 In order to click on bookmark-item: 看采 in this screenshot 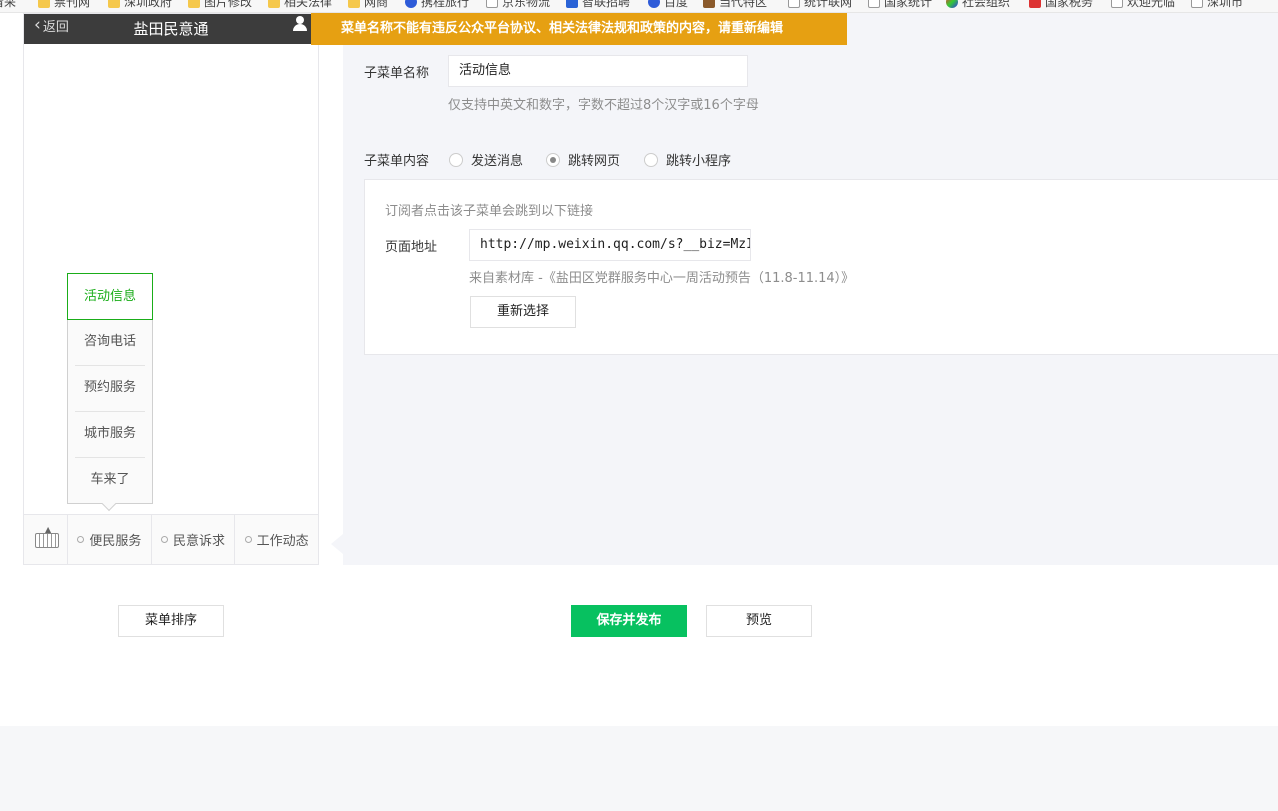, I will do `click(8, 5)`.